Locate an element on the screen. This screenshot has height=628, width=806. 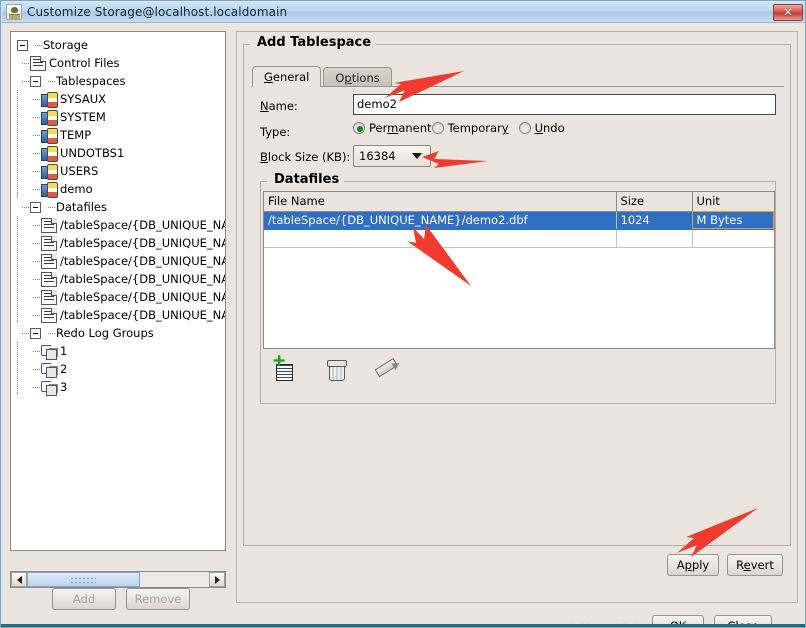
datafiles-title: Datafiles is located at coordinates (307, 179).